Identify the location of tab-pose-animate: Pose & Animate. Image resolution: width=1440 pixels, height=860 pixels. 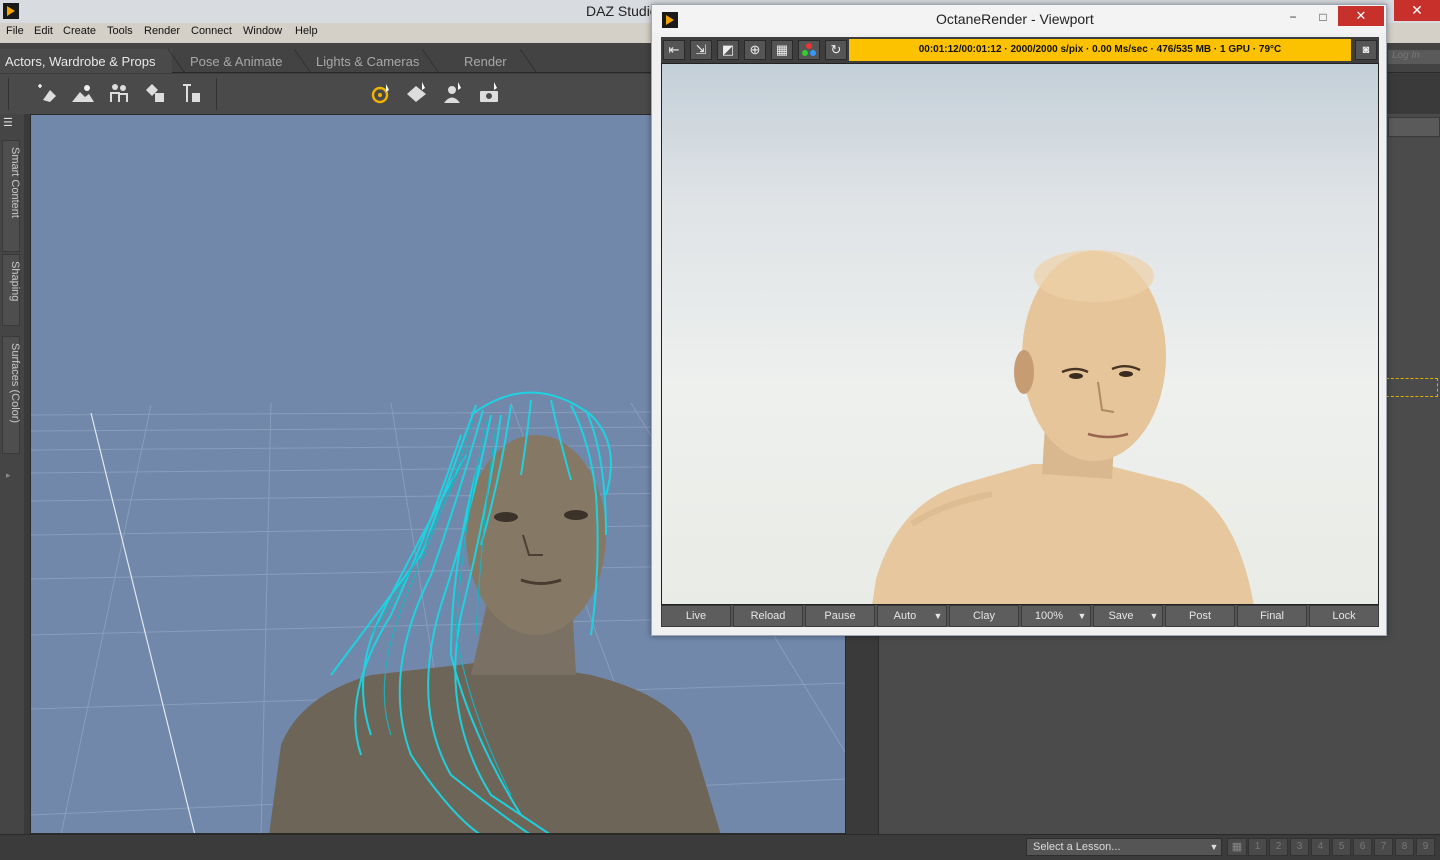
(250, 61).